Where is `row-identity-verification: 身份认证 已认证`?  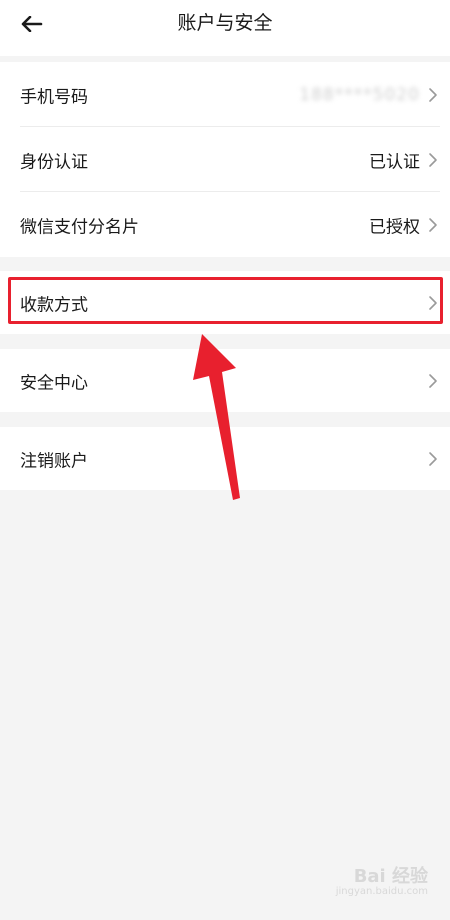 row-identity-verification: 身份认证 已认证 is located at coordinates (225, 159).